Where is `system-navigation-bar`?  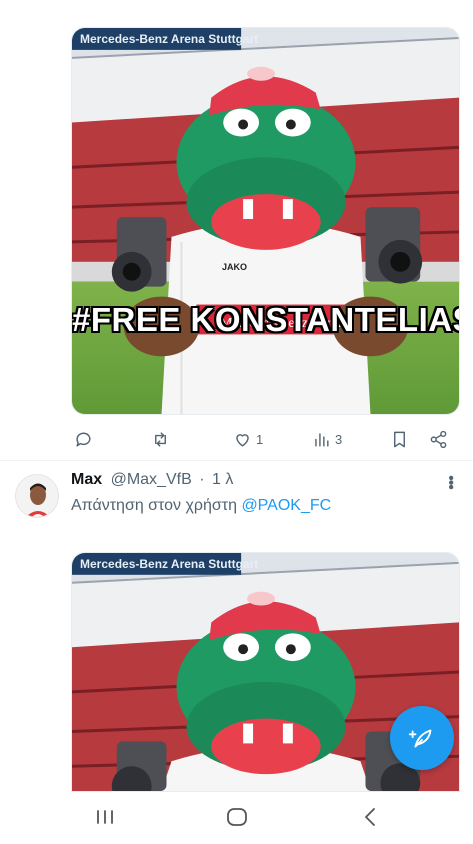 system-navigation-bar is located at coordinates (236, 818).